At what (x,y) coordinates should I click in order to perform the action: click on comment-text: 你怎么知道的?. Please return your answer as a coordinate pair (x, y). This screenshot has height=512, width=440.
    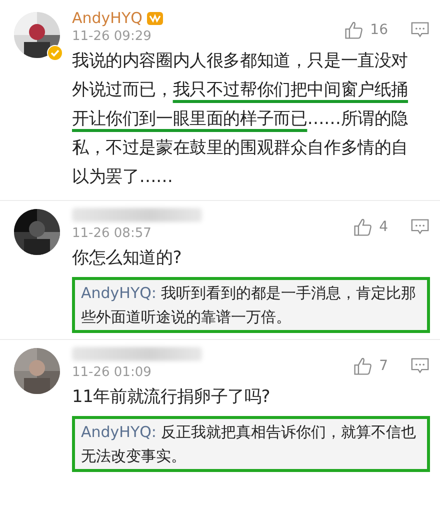
    Looking at the image, I should click on (127, 258).